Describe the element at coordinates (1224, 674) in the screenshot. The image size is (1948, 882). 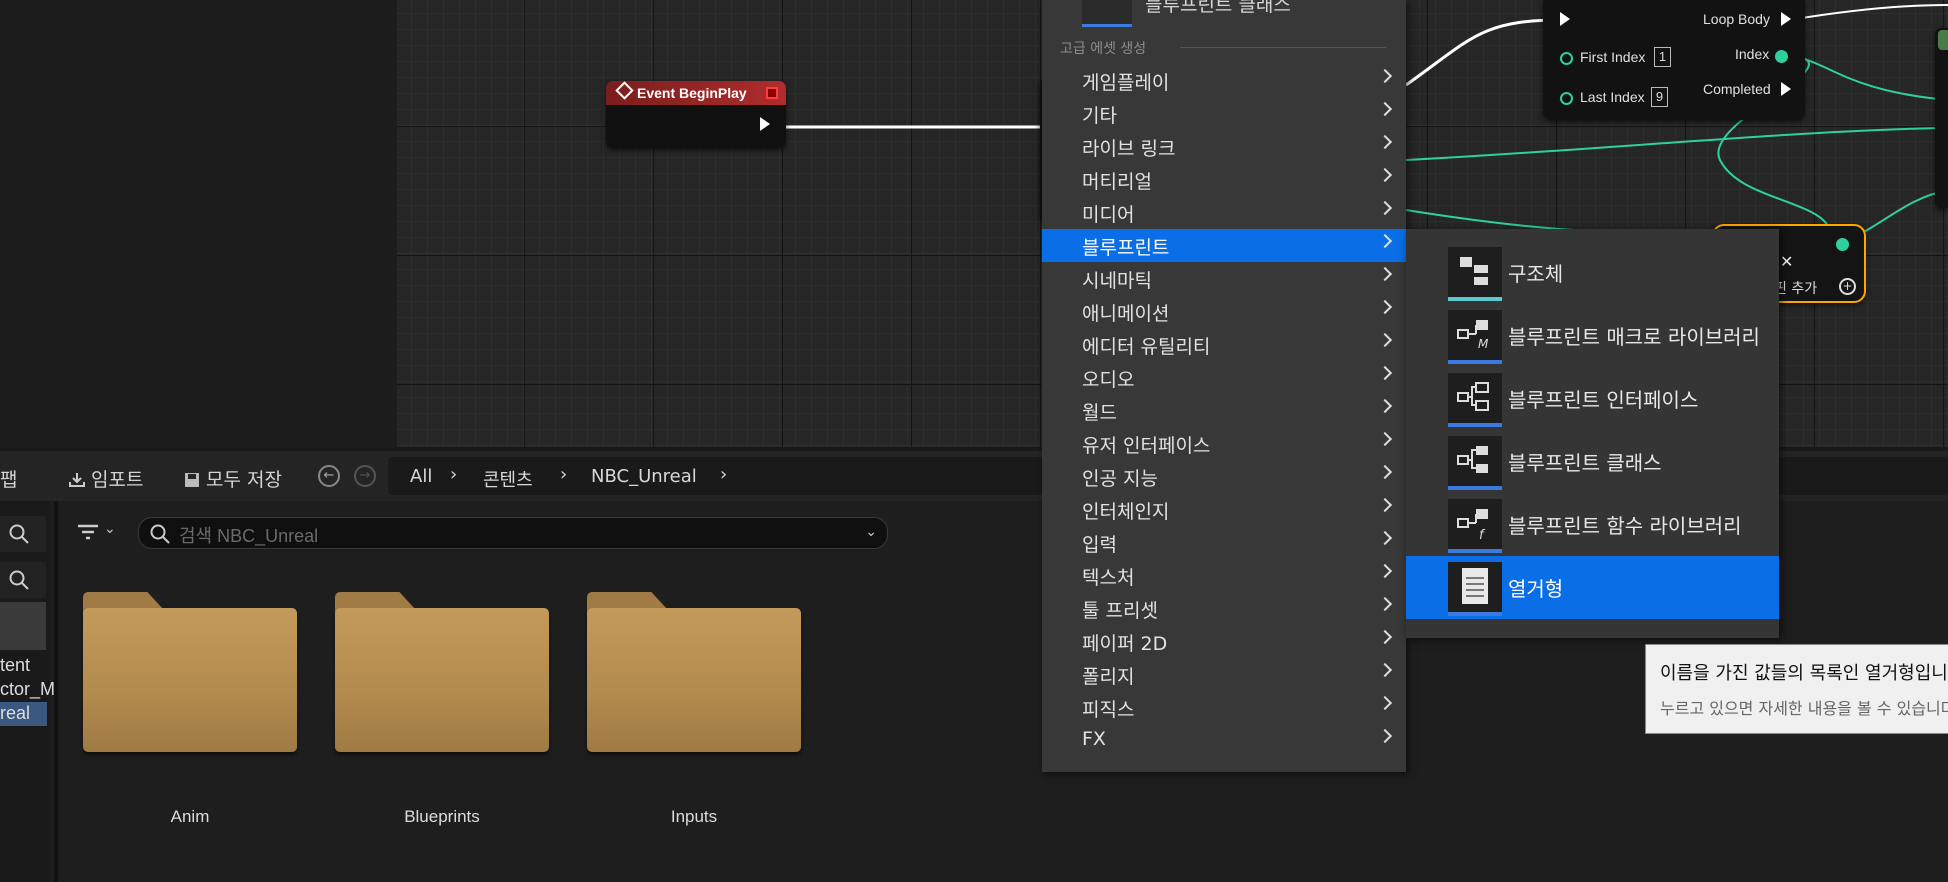
I see `menu-item: 폴리지` at that location.